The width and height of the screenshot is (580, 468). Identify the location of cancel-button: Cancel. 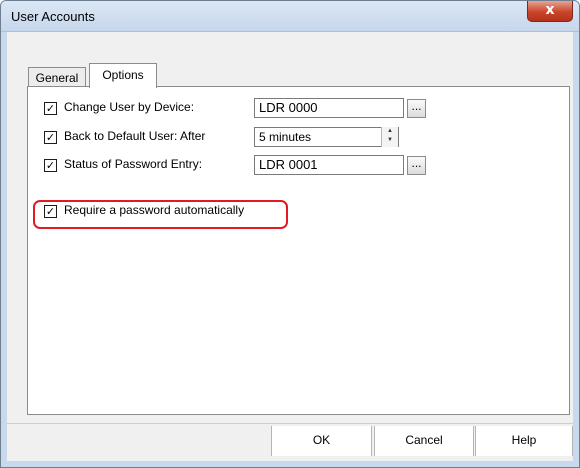
(424, 441).